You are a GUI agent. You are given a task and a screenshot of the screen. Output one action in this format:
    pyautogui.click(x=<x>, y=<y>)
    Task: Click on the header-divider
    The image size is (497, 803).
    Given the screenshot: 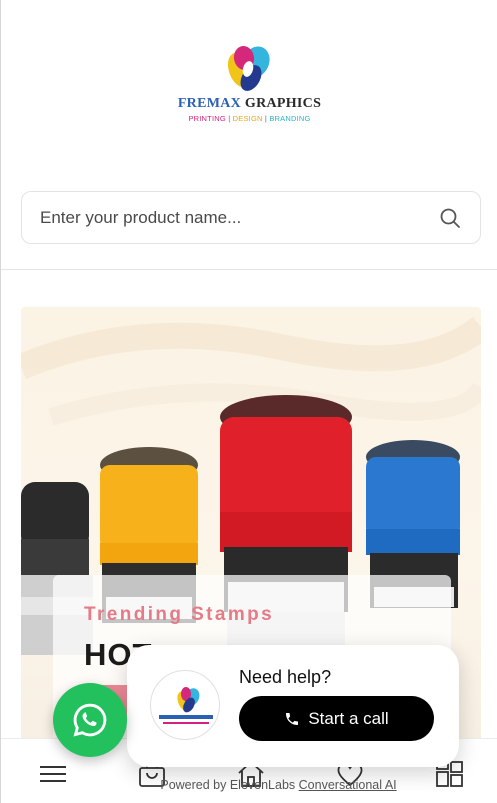 What is the action you would take?
    pyautogui.click(x=249, y=269)
    